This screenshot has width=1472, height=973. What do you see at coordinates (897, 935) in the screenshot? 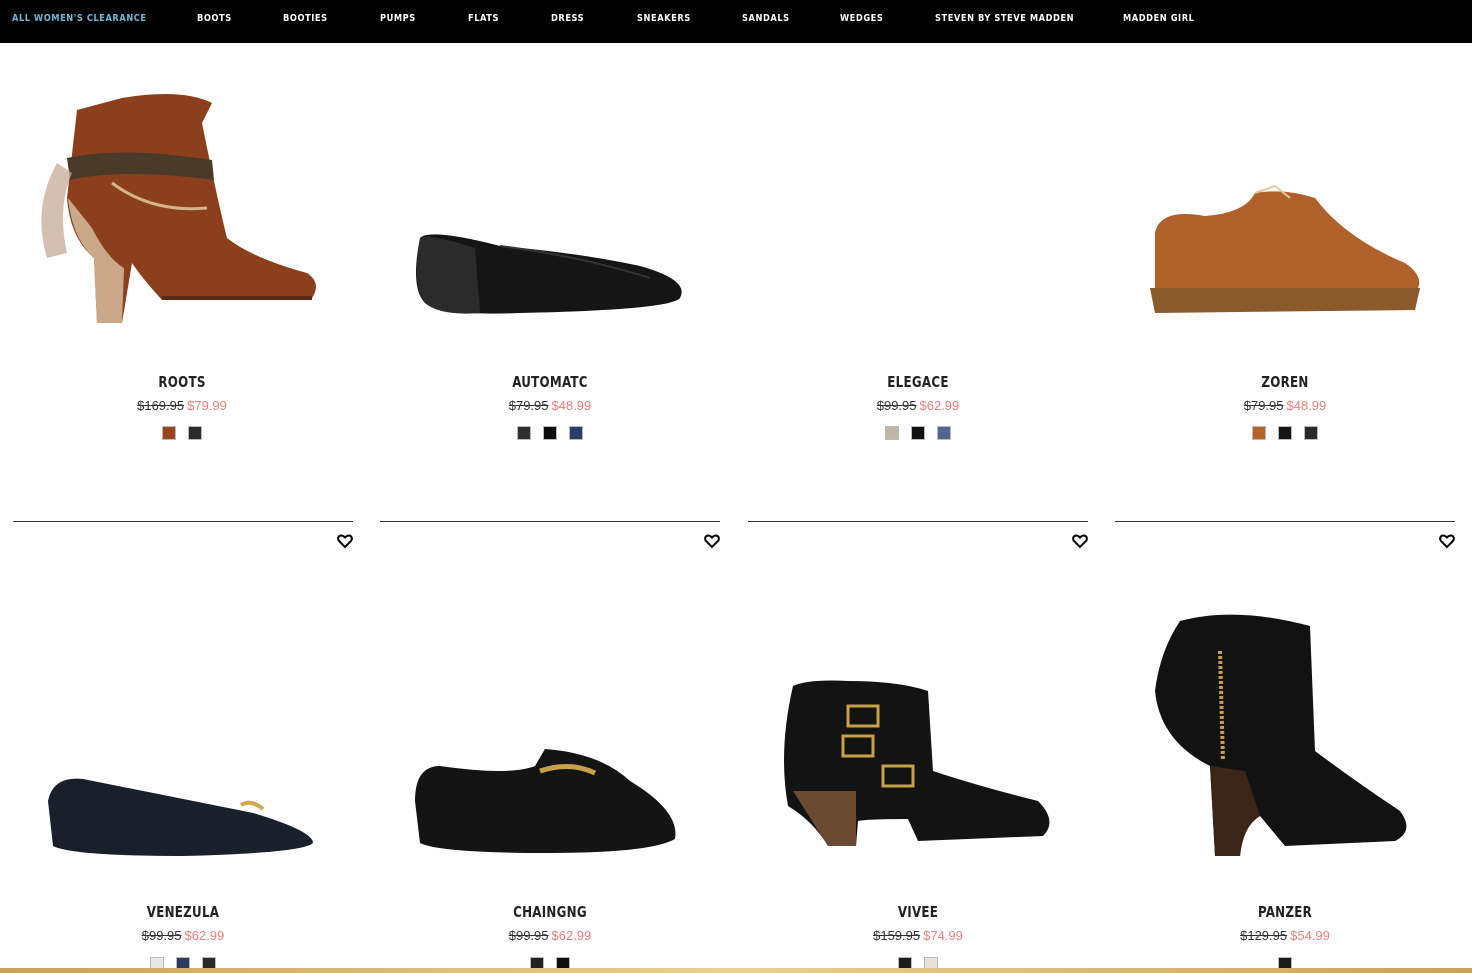
I see `original-price: $159.95` at bounding box center [897, 935].